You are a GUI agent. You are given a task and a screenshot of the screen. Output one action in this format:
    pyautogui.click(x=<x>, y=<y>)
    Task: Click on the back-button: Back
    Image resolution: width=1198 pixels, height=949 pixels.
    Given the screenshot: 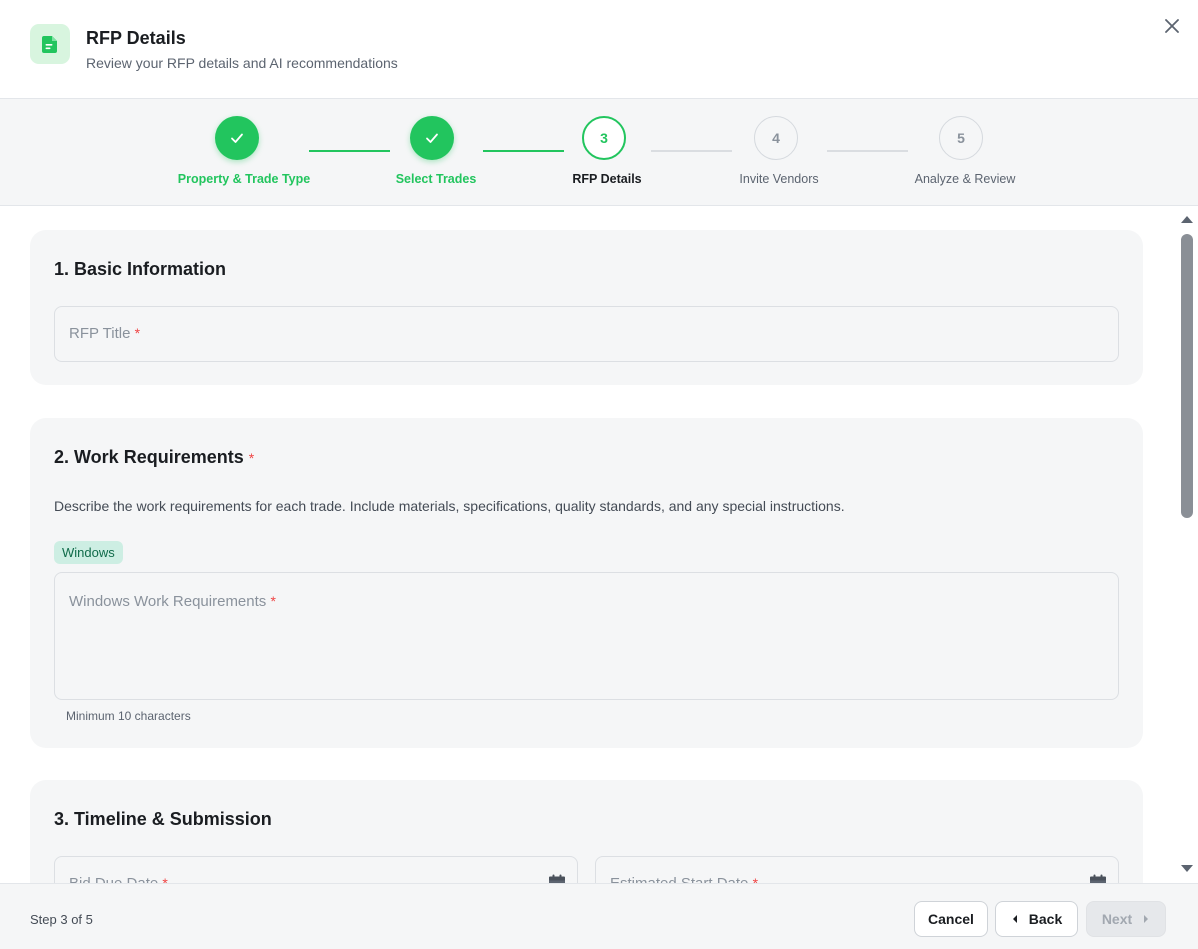 What is the action you would take?
    pyautogui.click(x=1036, y=919)
    